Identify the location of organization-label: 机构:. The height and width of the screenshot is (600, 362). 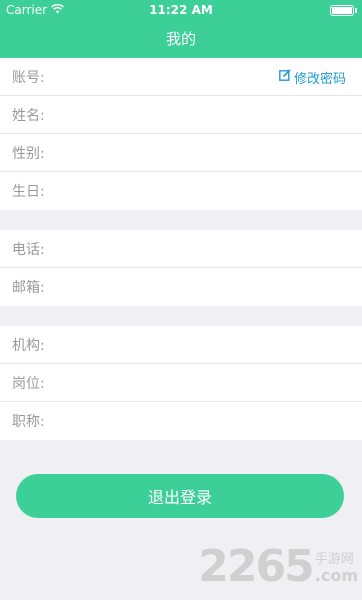
(28, 345).